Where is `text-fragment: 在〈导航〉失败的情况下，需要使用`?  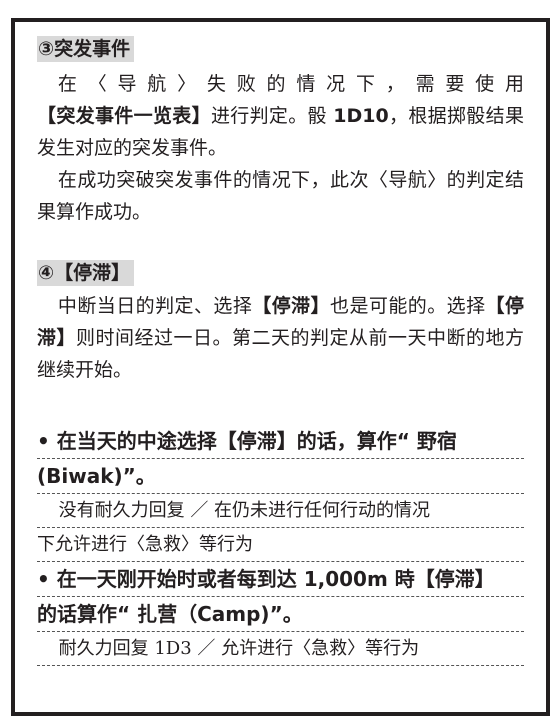
text-fragment: 在〈导航〉失败的情况下，需要使用 is located at coordinates (290, 84).